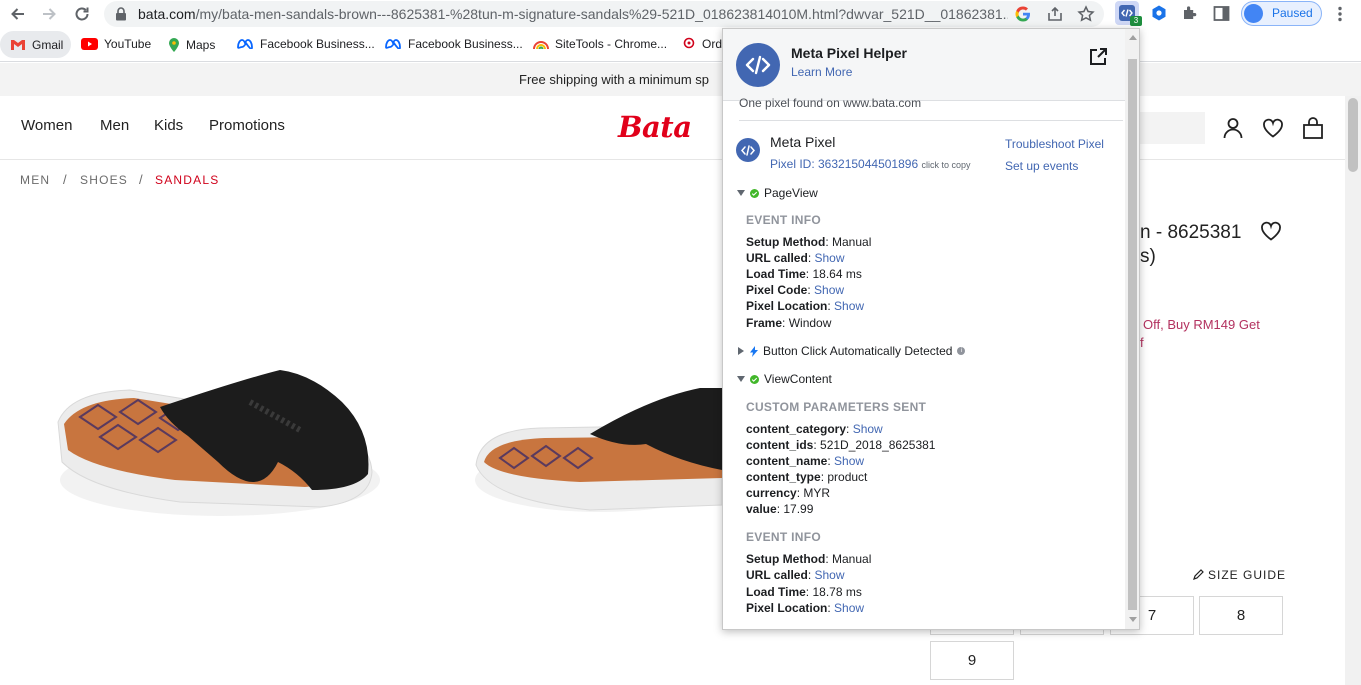 Image resolution: width=1361 pixels, height=685 pixels. Describe the element at coordinates (804, 274) in the screenshot. I see `pageview-info-row: Load Time: 18.64 ms` at that location.